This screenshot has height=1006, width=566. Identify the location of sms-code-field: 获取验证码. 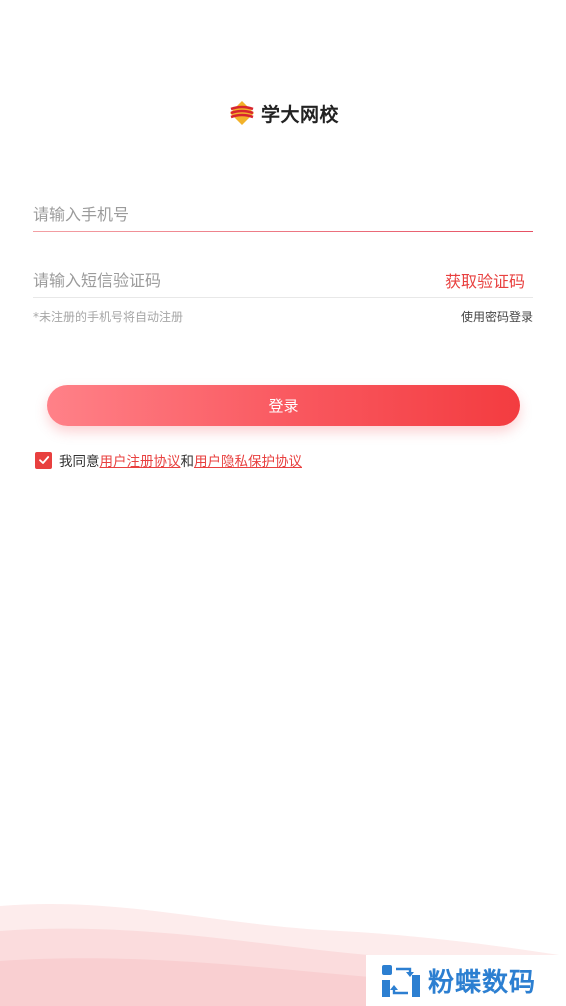
(283, 280).